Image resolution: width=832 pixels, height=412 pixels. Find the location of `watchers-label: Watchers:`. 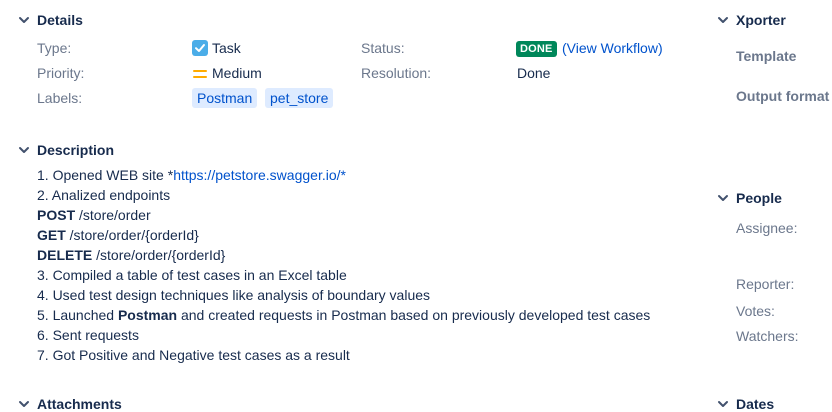

watchers-label: Watchers: is located at coordinates (767, 336).